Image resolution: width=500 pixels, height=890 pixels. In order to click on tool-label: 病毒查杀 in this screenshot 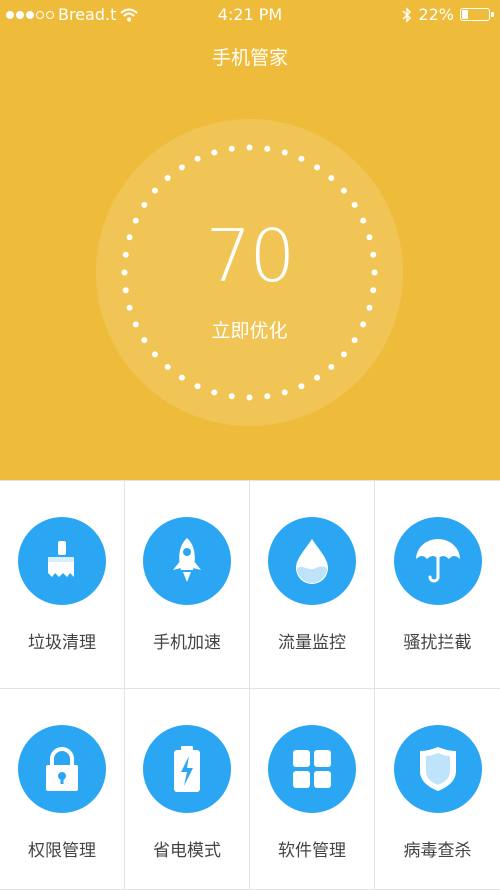, I will do `click(437, 851)`.